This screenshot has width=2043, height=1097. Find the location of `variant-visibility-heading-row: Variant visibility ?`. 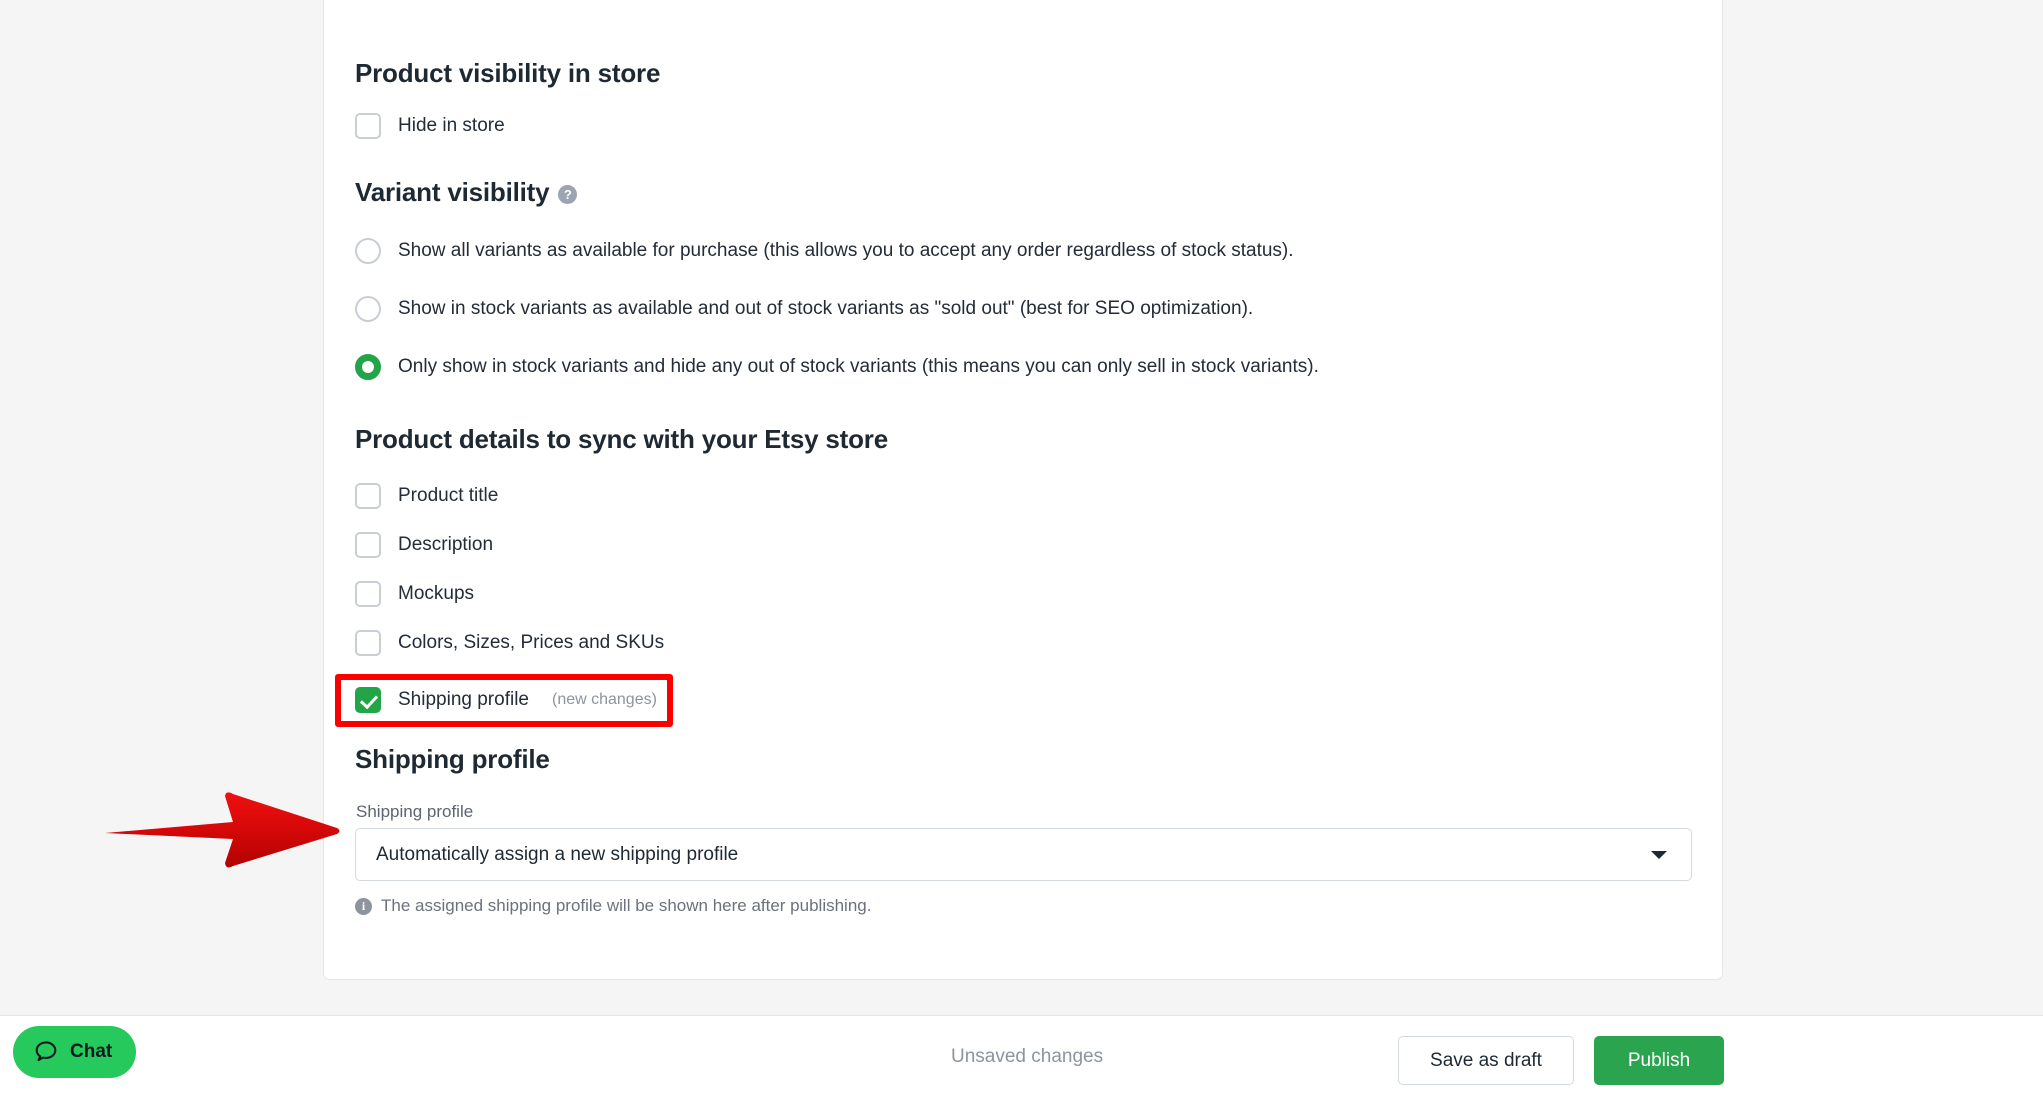

variant-visibility-heading-row: Variant visibility ? is located at coordinates (466, 192).